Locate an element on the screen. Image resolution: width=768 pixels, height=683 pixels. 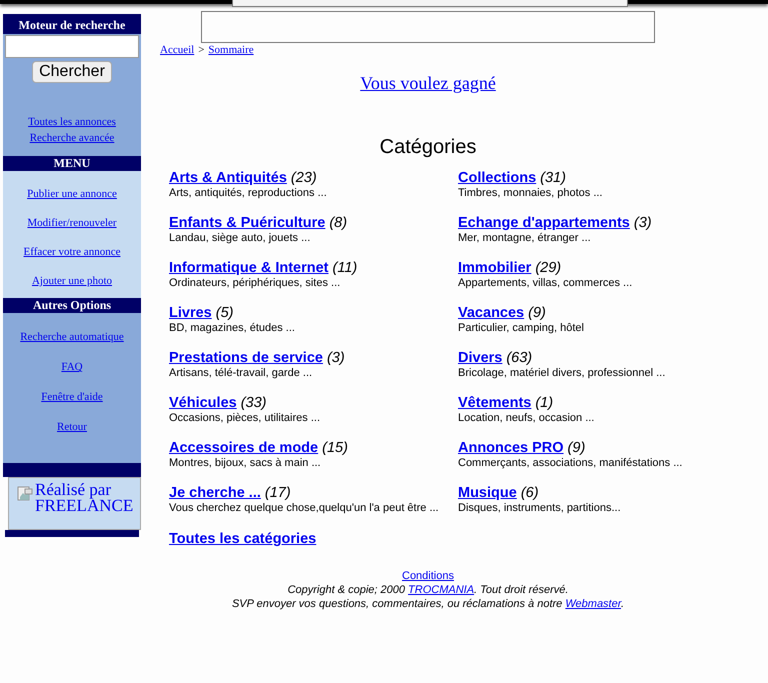
section-title: Catégories is located at coordinates (428, 147).